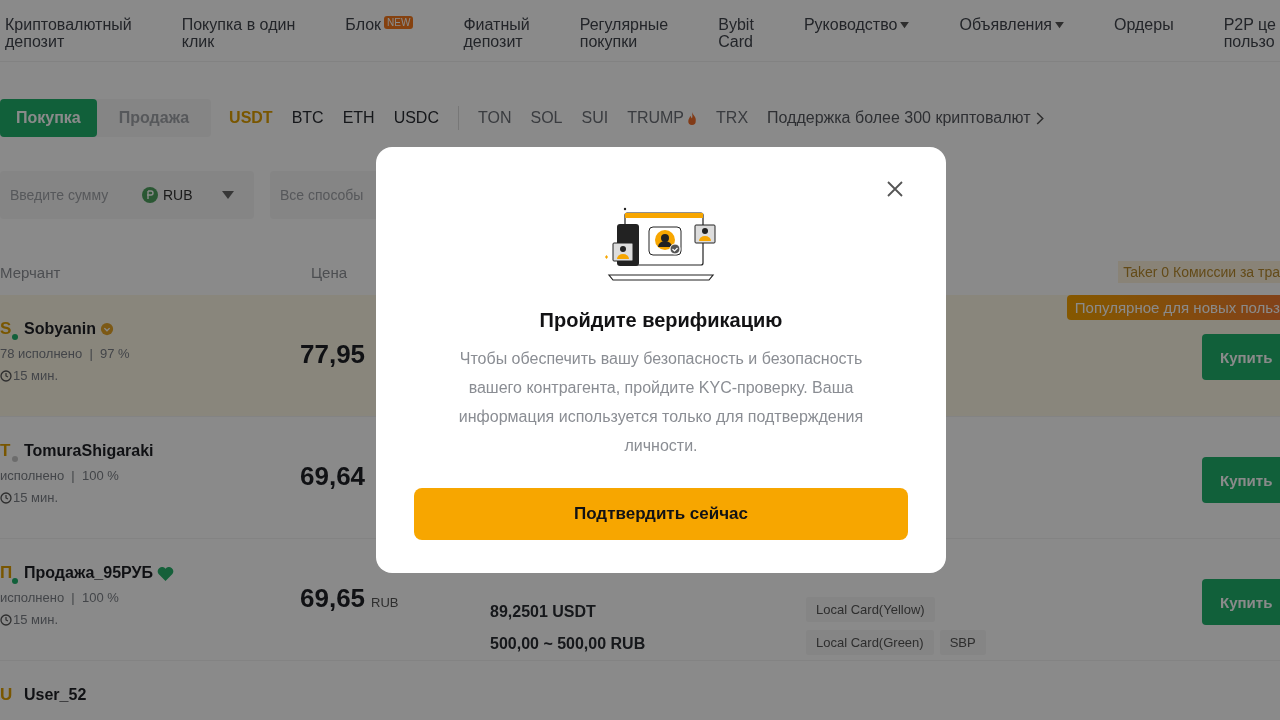 Image resolution: width=1280 pixels, height=720 pixels. Describe the element at coordinates (870, 609) in the screenshot. I see `payment-method-tag: Local Card(Yellow)` at that location.